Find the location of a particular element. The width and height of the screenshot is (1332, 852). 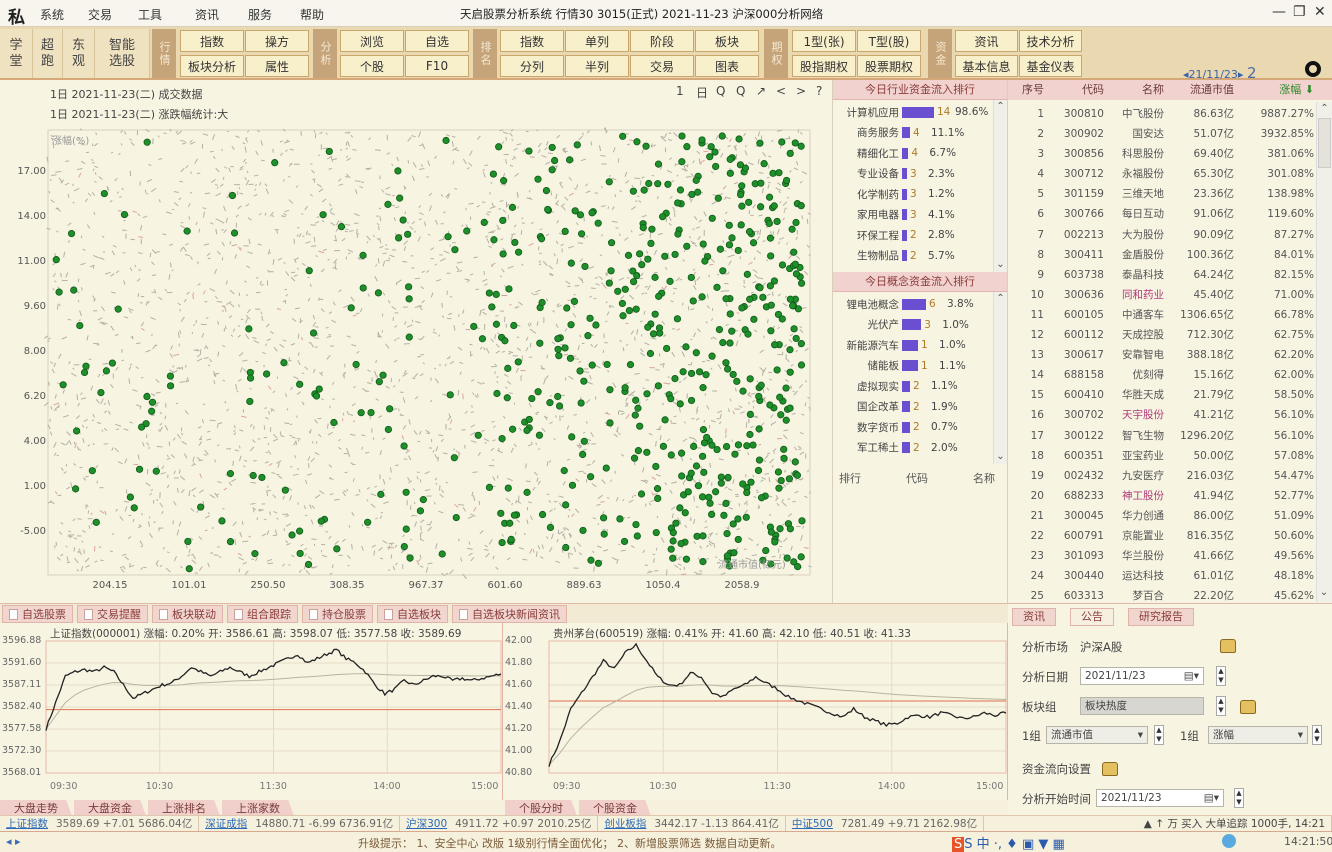

chart-tab: 大盘走势 is located at coordinates (36, 808).